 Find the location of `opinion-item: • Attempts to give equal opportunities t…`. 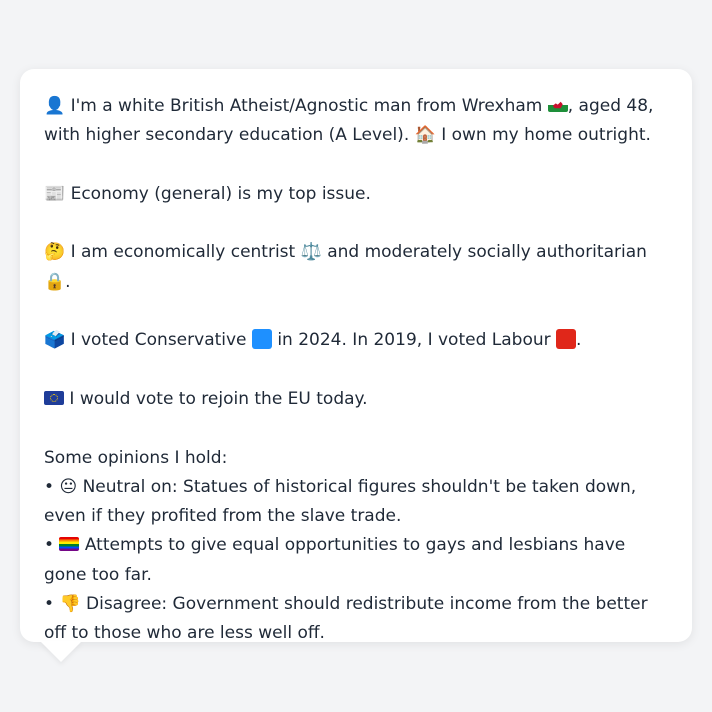

opinion-item: • Attempts to give equal opportunities t… is located at coordinates (356, 560).